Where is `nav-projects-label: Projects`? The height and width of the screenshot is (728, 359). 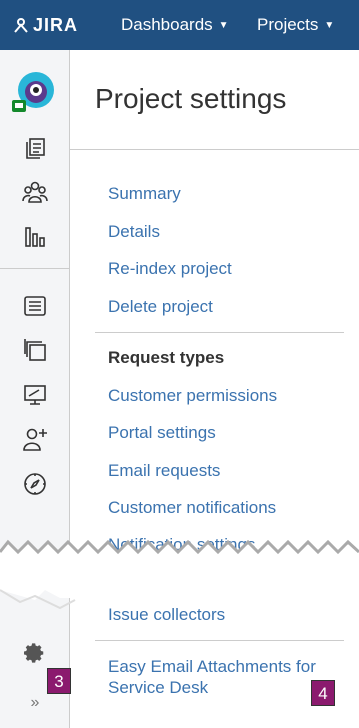 nav-projects-label: Projects is located at coordinates (288, 24).